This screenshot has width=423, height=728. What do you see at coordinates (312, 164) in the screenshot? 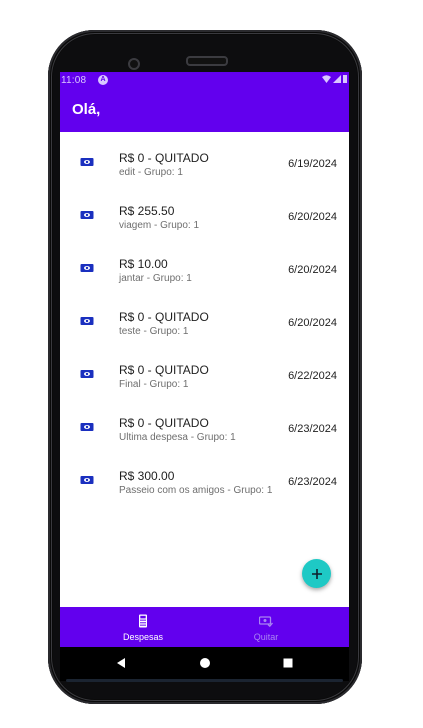
I see `expense-date: 6/19/2024` at bounding box center [312, 164].